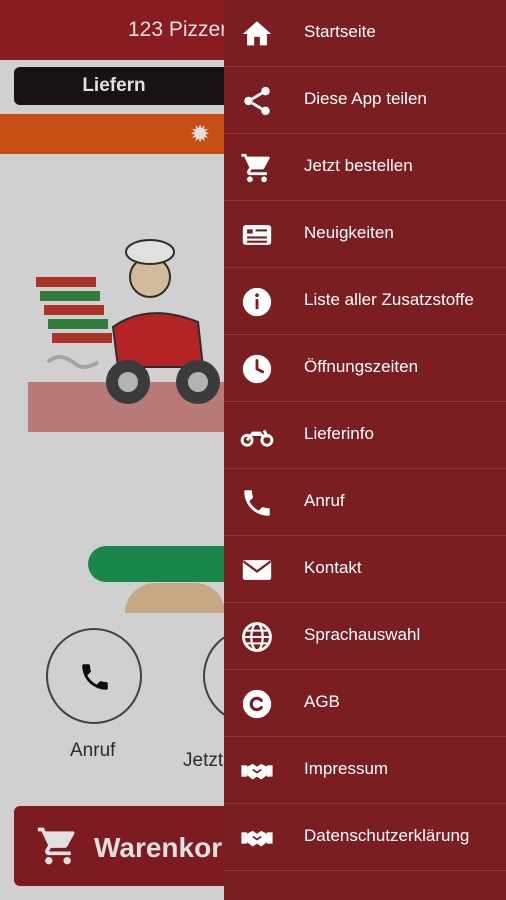  I want to click on clock-icon, so click(257, 369).